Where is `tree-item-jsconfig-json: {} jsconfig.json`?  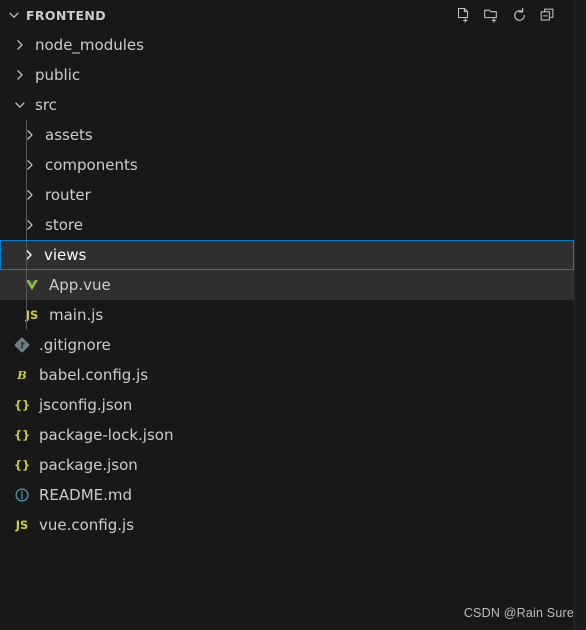
tree-item-jsconfig-json: {} jsconfig.json is located at coordinates (287, 405).